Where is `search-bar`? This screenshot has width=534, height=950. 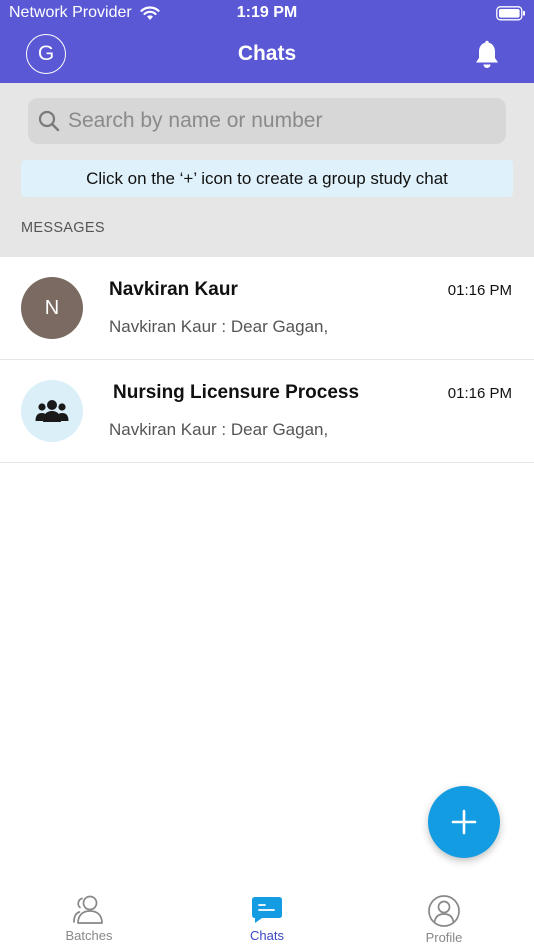
search-bar is located at coordinates (267, 121).